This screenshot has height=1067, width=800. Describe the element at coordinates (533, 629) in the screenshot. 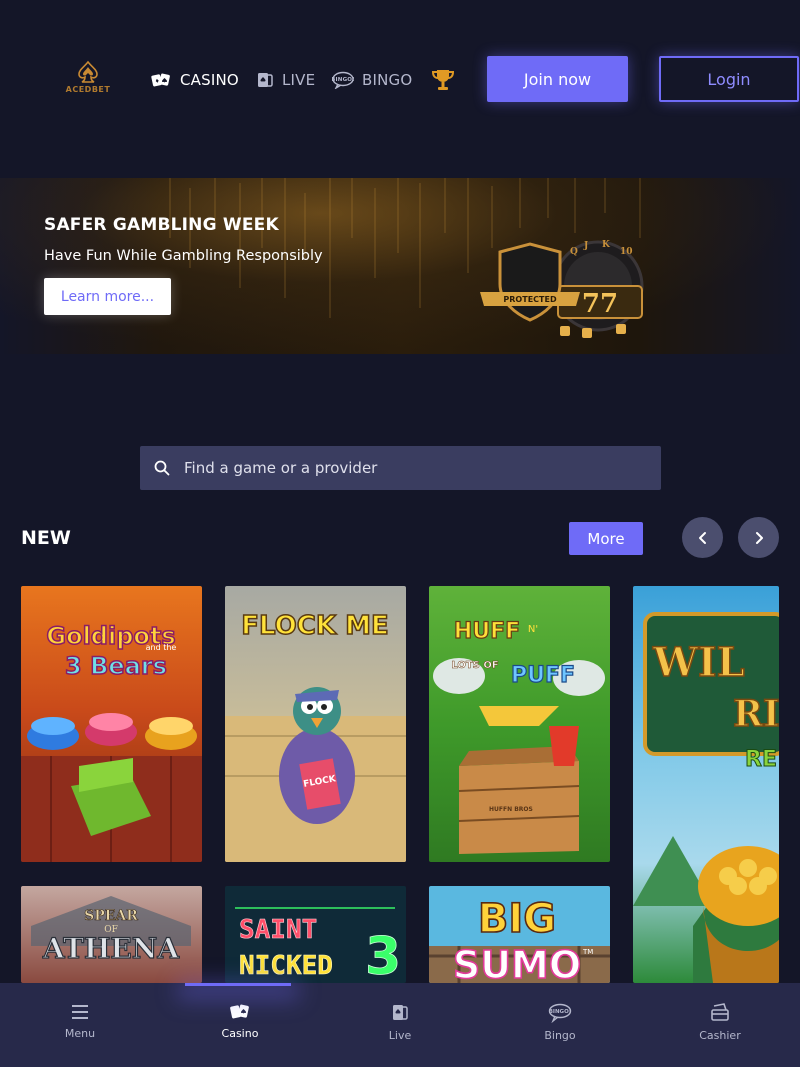

I see `huff-title-small: N'` at that location.